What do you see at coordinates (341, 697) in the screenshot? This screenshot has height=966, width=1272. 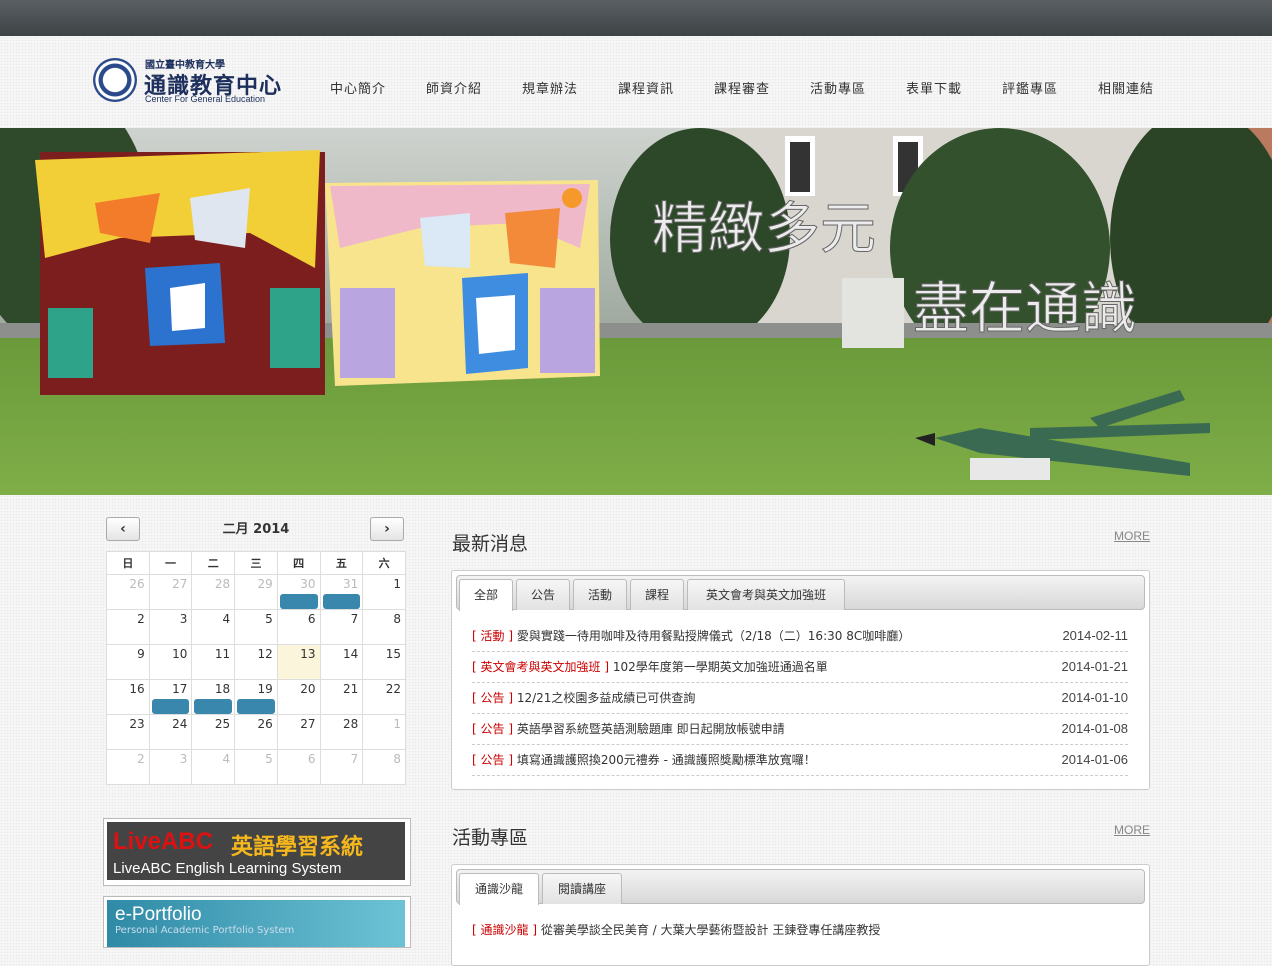 I see `calendar-day: 21` at bounding box center [341, 697].